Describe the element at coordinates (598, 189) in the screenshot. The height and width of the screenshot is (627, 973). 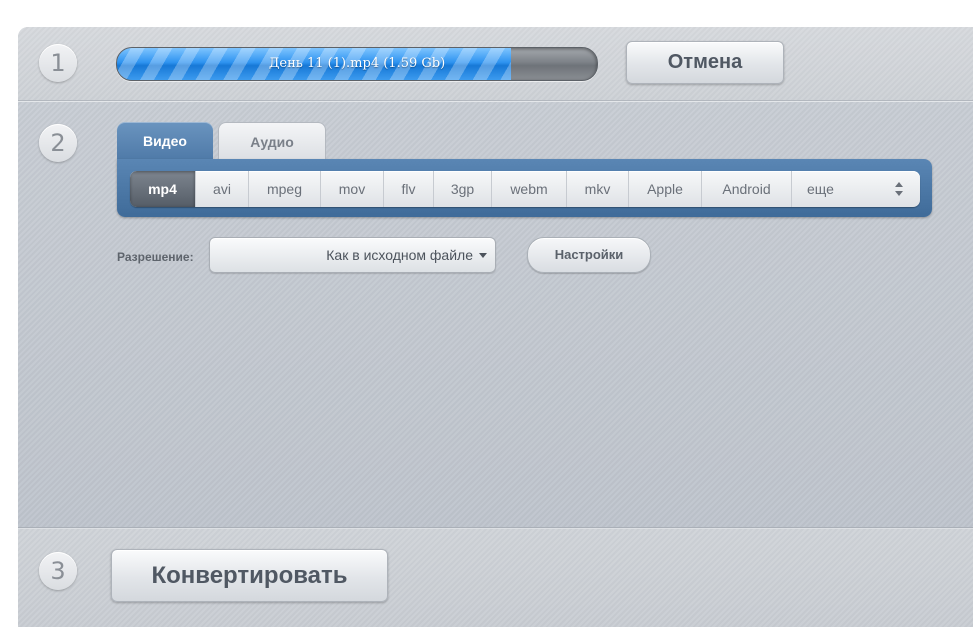
I see `format-mkv: mkv` at that location.